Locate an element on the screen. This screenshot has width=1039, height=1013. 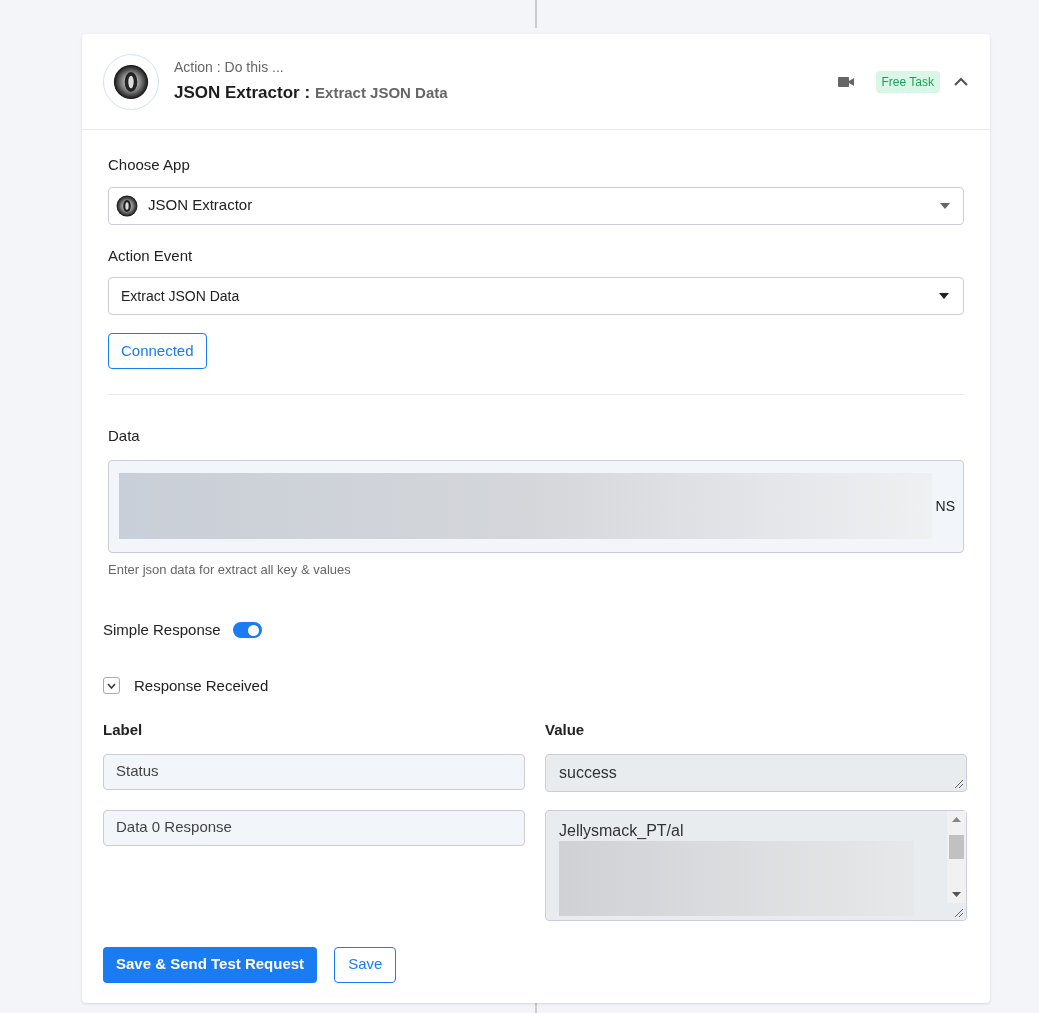
field-label: Action Event is located at coordinates (150, 255).